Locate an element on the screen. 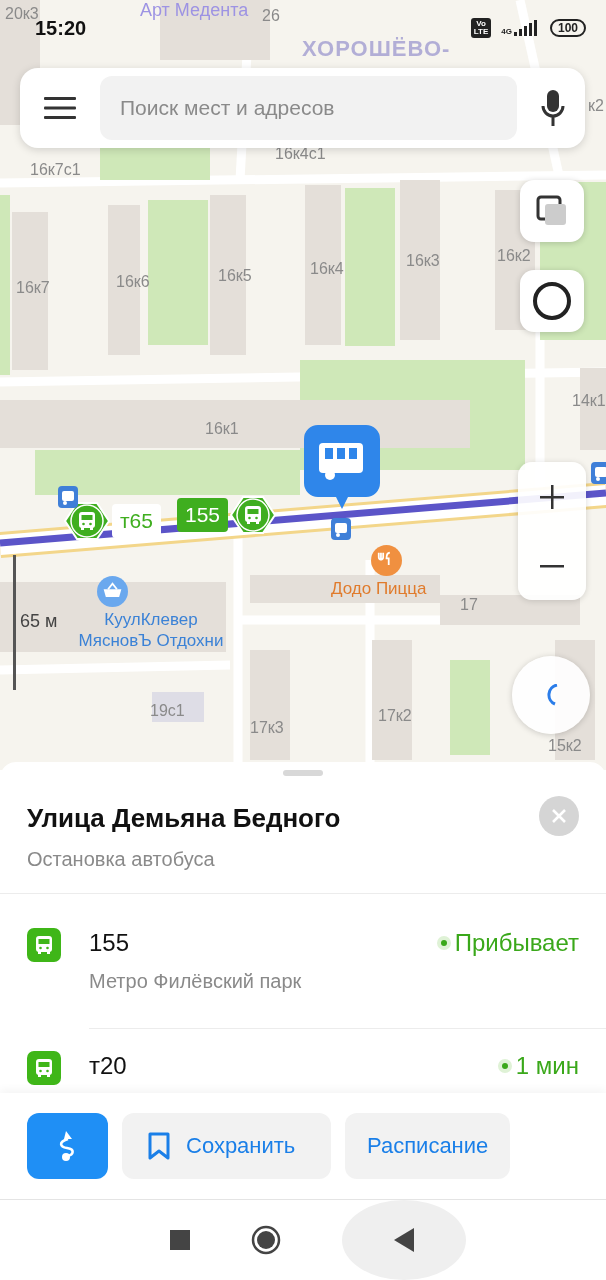  assistant-button is located at coordinates (552, 301).